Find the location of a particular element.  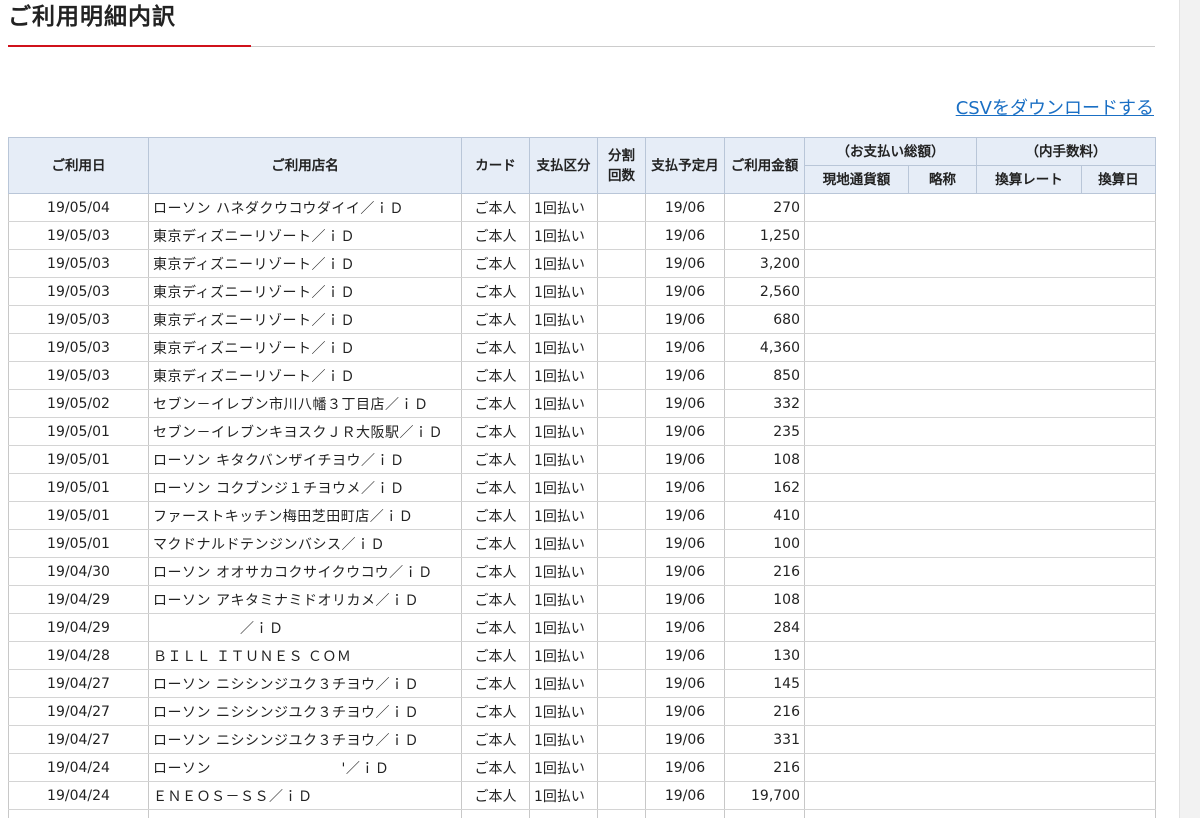

cell-amount: 331 is located at coordinates (764, 739).